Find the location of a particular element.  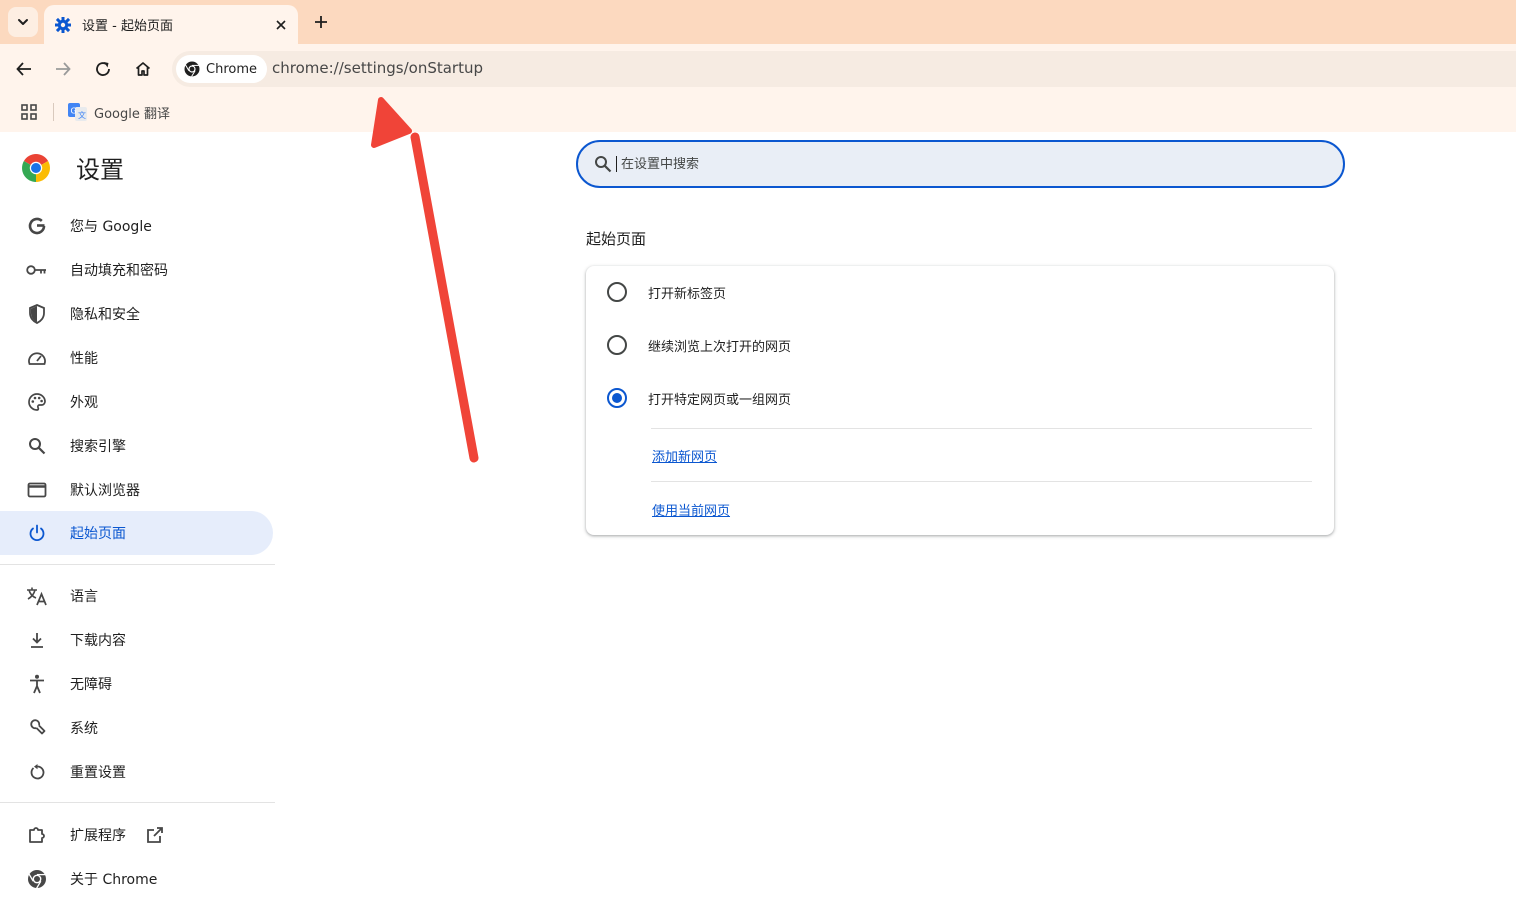

bookmark-google-translate: G 文 Google 翻译 is located at coordinates (119, 112).